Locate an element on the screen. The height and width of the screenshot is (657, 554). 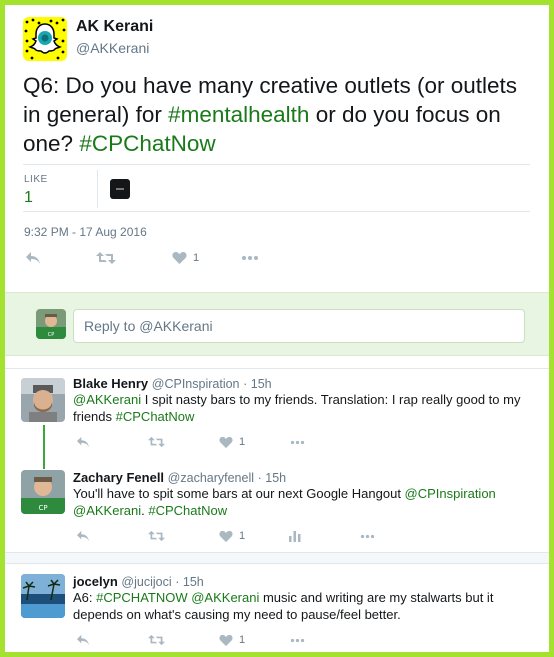
reply-header: Blake Henry @CPInspiration · 15h is located at coordinates (172, 383).